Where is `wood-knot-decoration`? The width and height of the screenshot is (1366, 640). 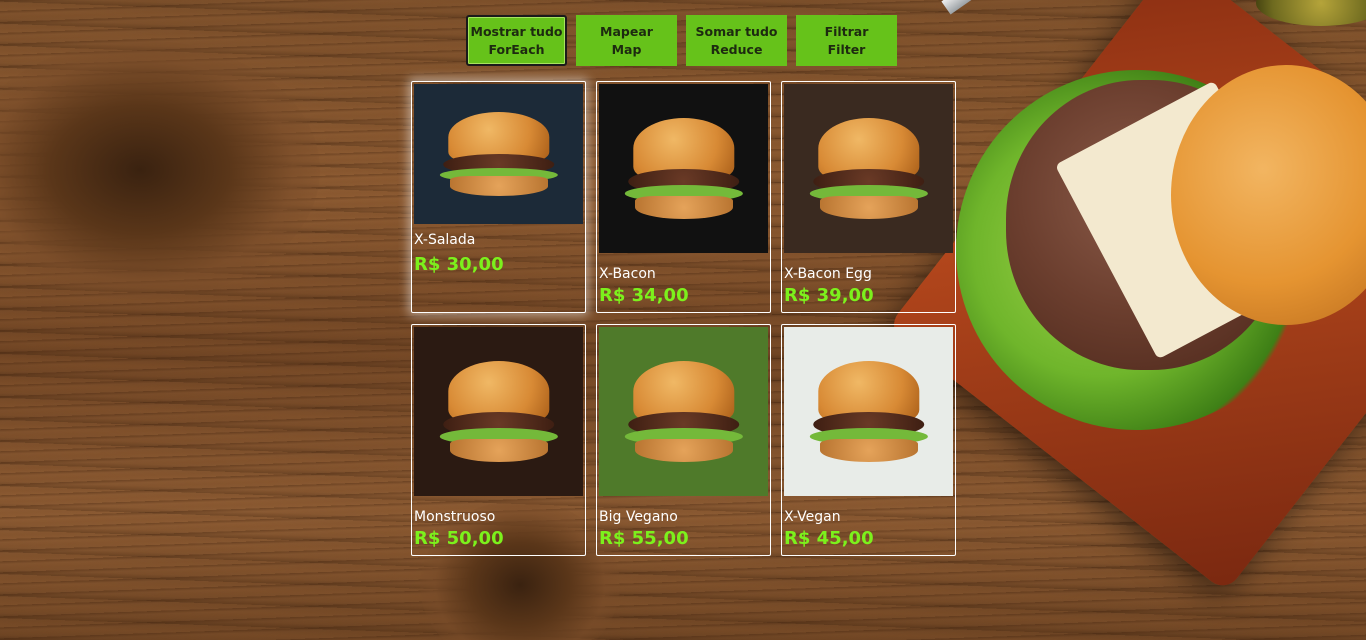 wood-knot-decoration is located at coordinates (160, 170).